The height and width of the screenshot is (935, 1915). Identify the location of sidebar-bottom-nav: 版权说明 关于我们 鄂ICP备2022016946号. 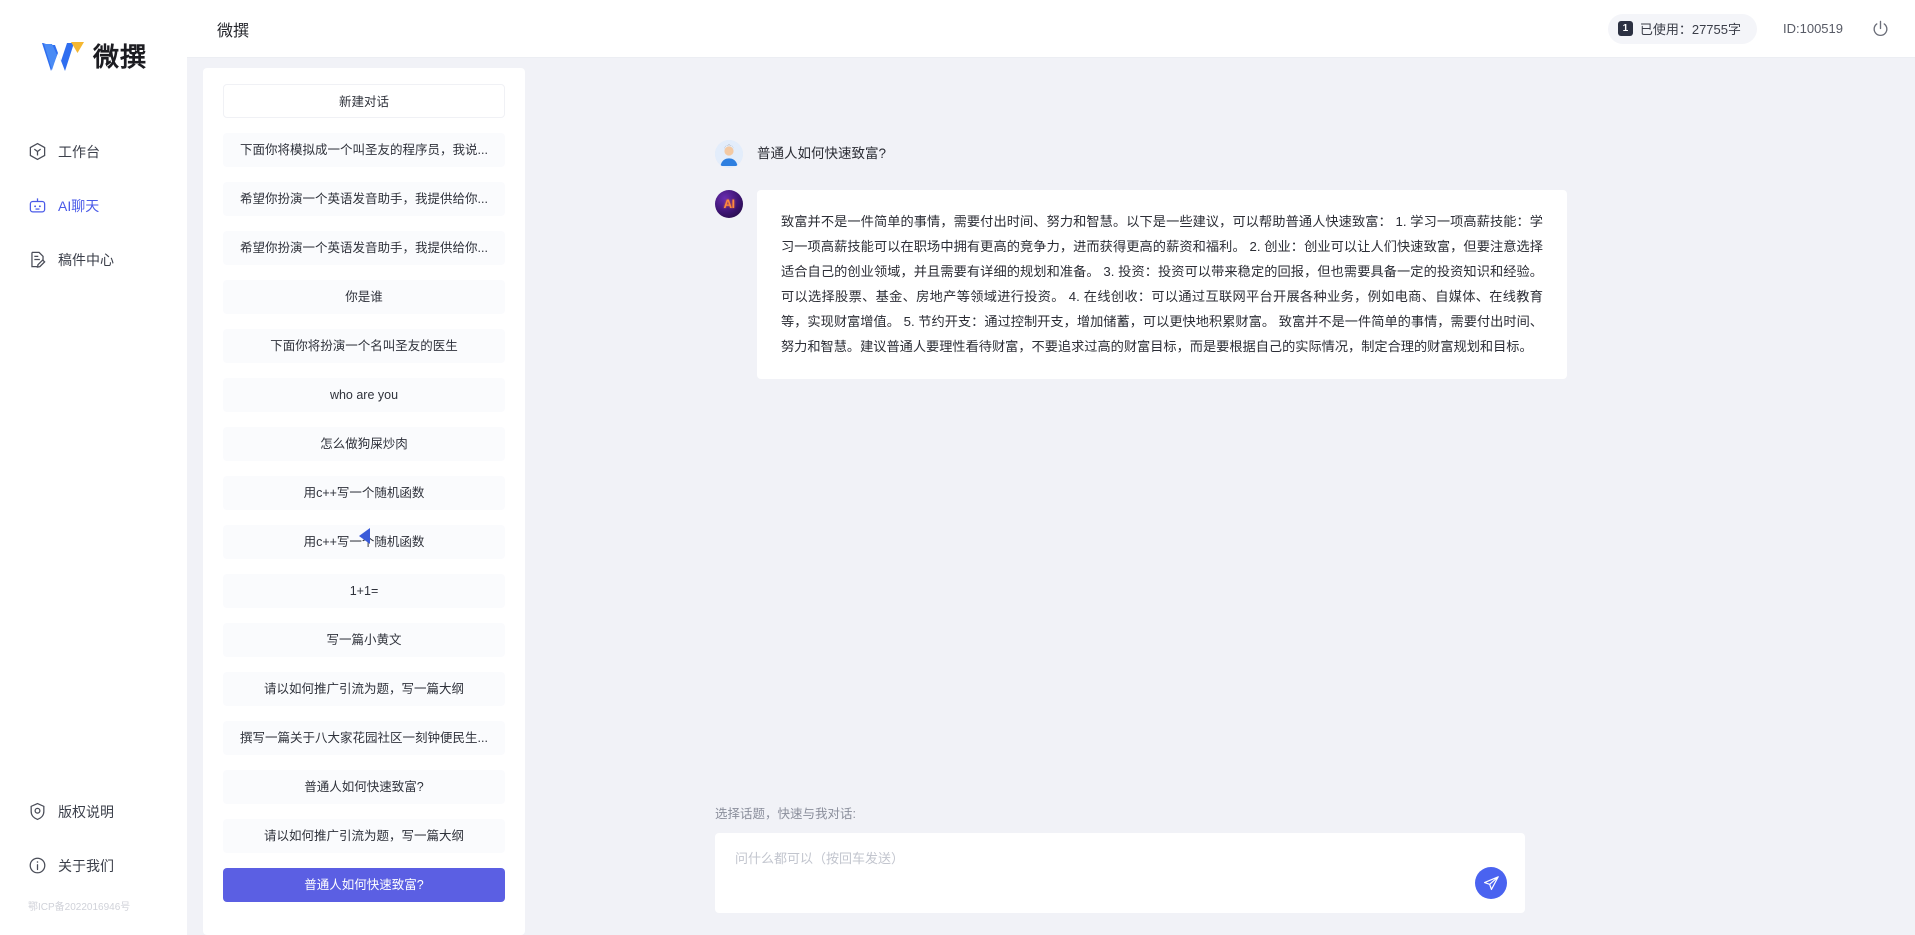
(93, 862).